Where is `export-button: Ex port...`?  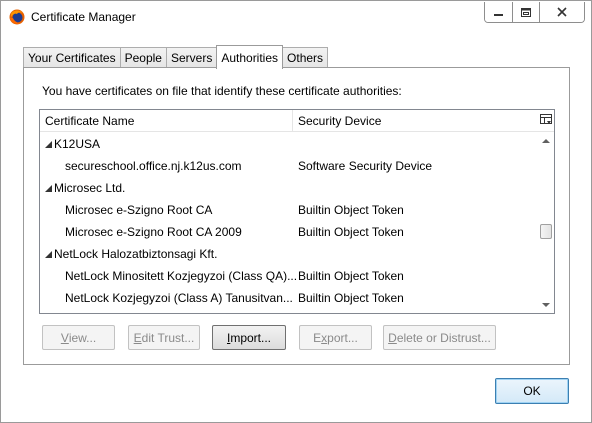 export-button: Ex port... is located at coordinates (335, 337).